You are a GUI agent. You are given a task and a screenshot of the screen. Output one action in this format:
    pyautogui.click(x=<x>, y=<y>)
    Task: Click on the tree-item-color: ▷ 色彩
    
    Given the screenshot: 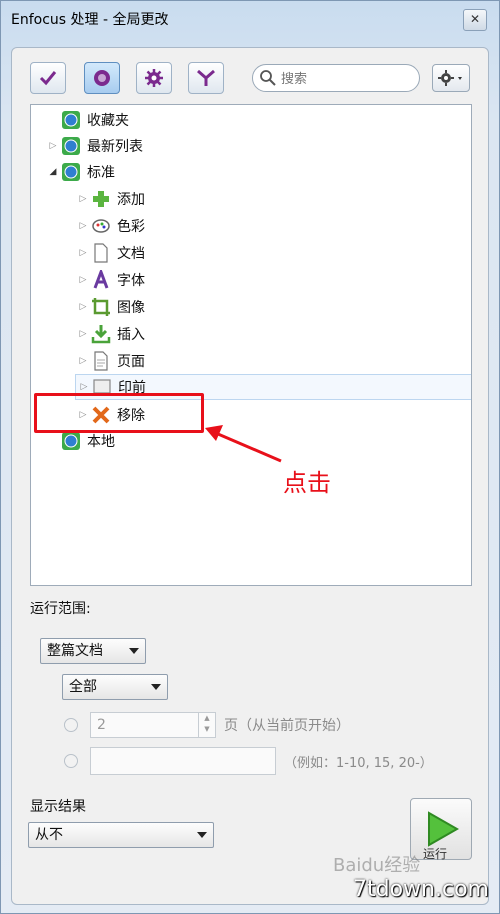 What is the action you would take?
    pyautogui.click(x=110, y=226)
    